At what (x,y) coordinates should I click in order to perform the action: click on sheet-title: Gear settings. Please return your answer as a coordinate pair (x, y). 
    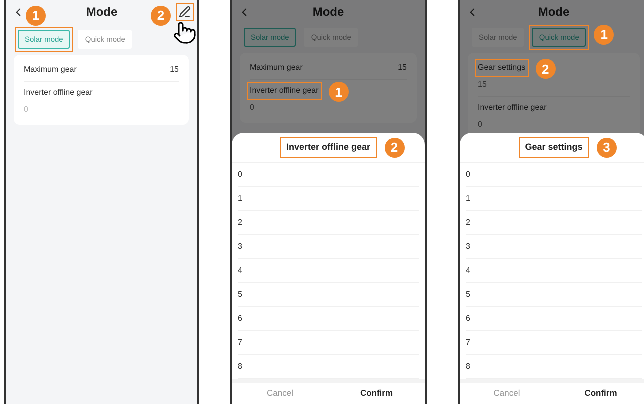
    Looking at the image, I should click on (554, 147).